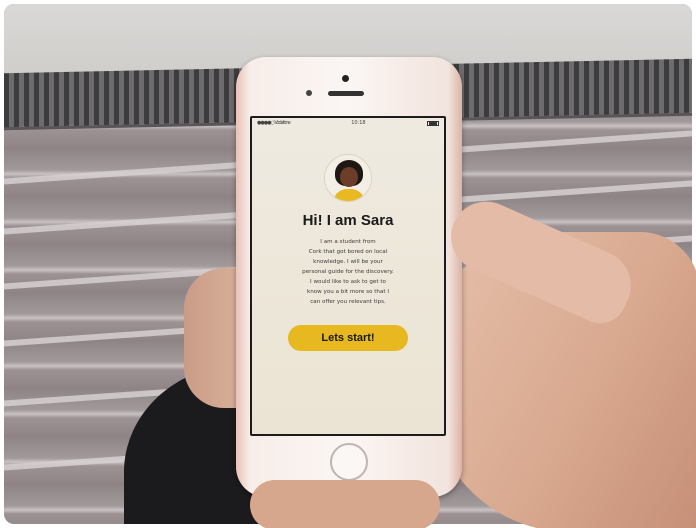 The height and width of the screenshot is (528, 696). I want to click on status-bar: ●●●●○ Vodafone 10:18, so click(348, 123).